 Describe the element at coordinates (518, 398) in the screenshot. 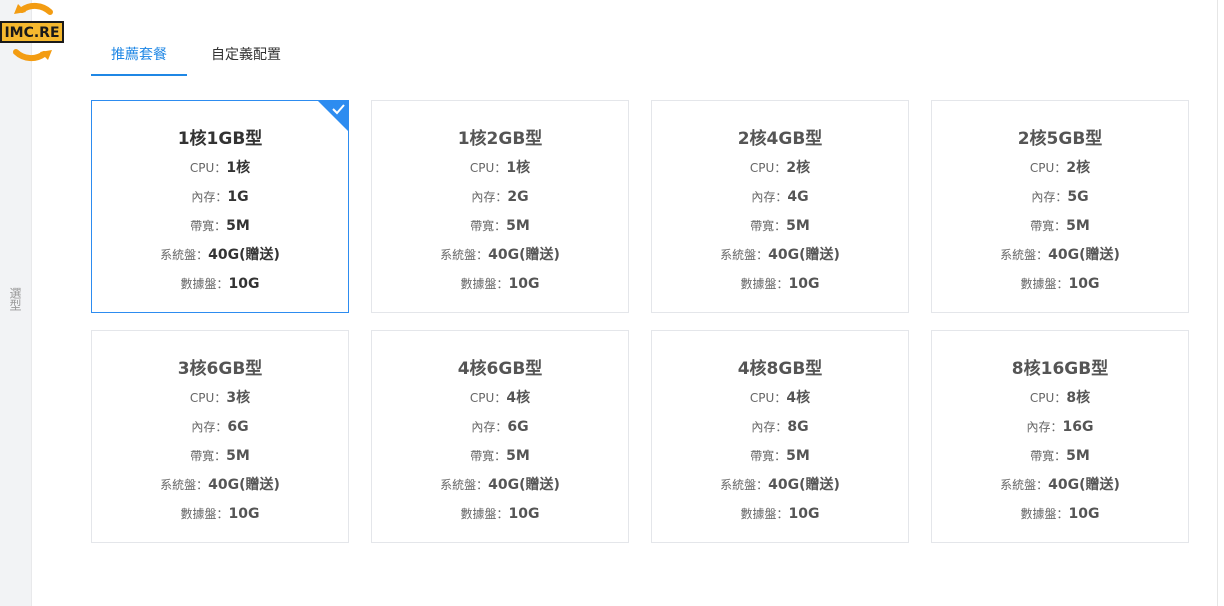

I see `spec-value: 4核` at that location.